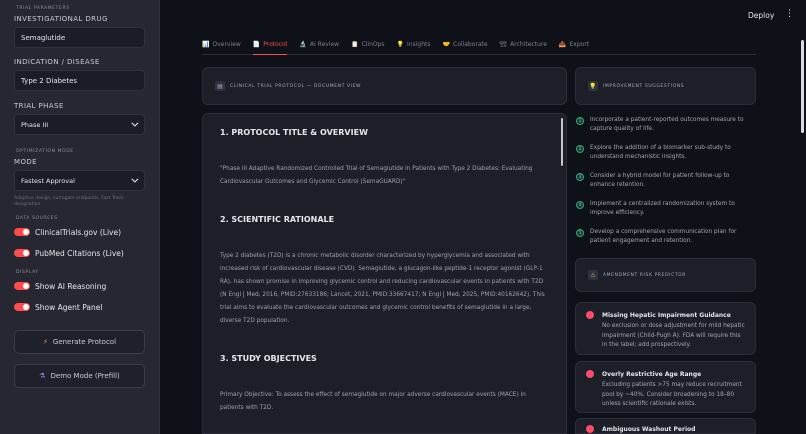 Image resolution: width=806 pixels, height=434 pixels. What do you see at coordinates (79, 124) in the screenshot?
I see `phase-select: Phase III` at bounding box center [79, 124].